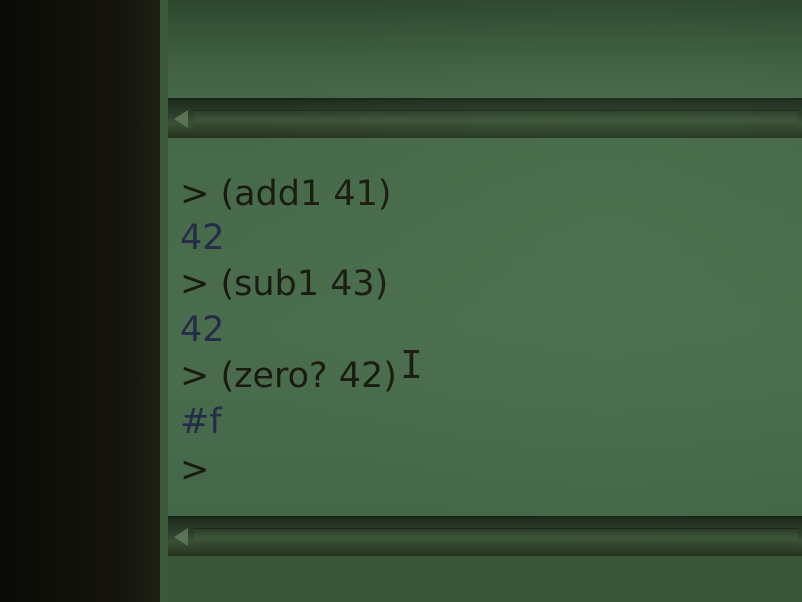 The width and height of the screenshot is (802, 602). Describe the element at coordinates (286, 194) in the screenshot. I see `repl-input-line: > (add1 41)` at that location.